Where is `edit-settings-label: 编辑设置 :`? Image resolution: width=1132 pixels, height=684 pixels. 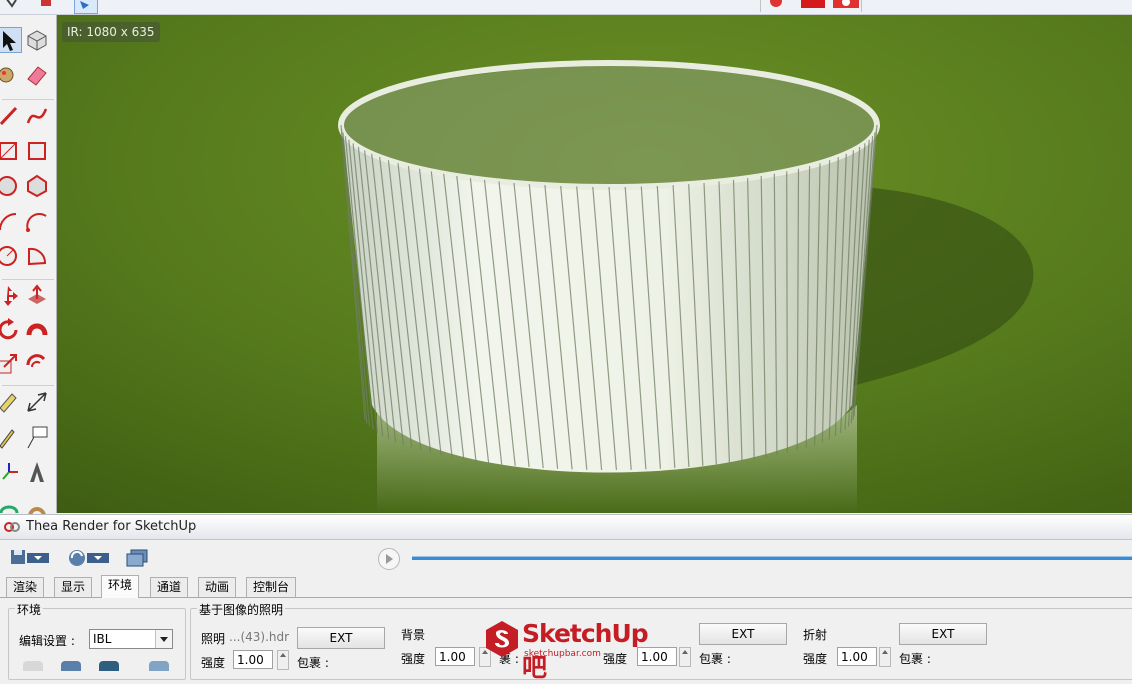 edit-settings-label: 编辑设置 : is located at coordinates (47, 641).